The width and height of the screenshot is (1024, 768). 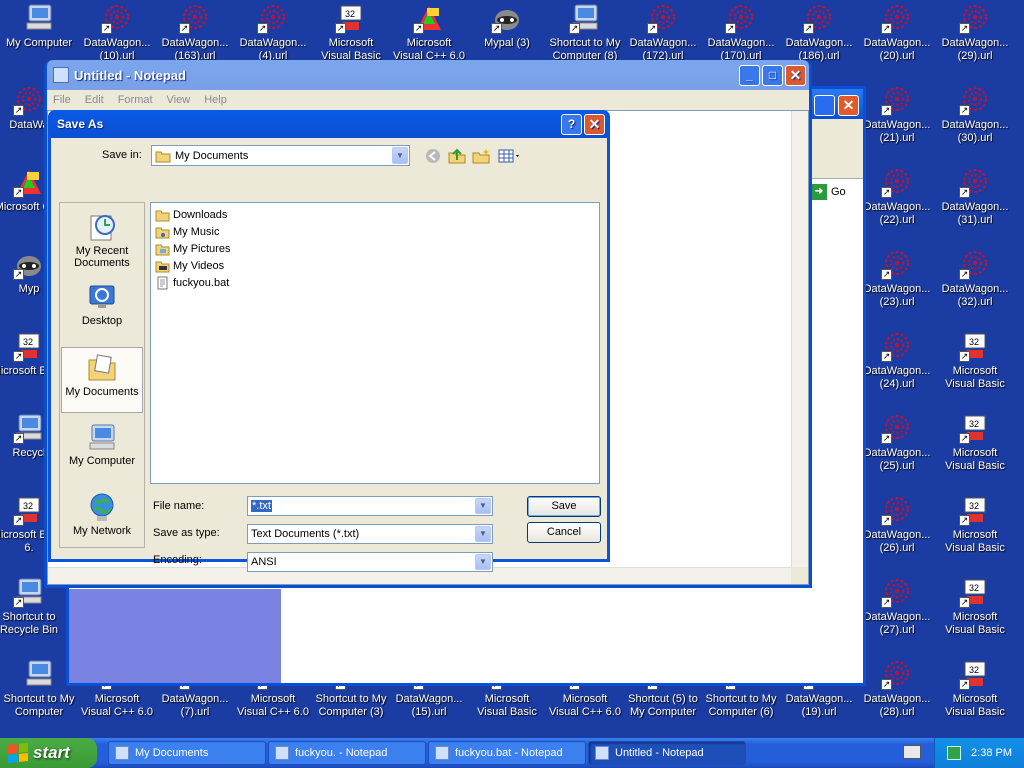 I want to click on save-in-dropdown: My Documents ▼, so click(x=280, y=155).